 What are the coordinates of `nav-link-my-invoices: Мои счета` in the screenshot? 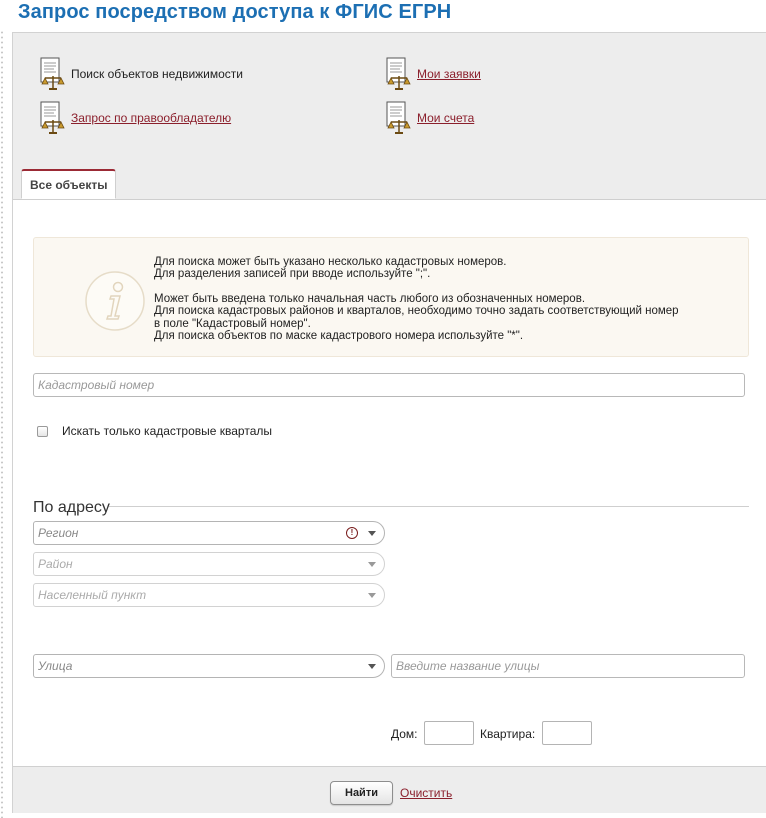 It's located at (445, 118).